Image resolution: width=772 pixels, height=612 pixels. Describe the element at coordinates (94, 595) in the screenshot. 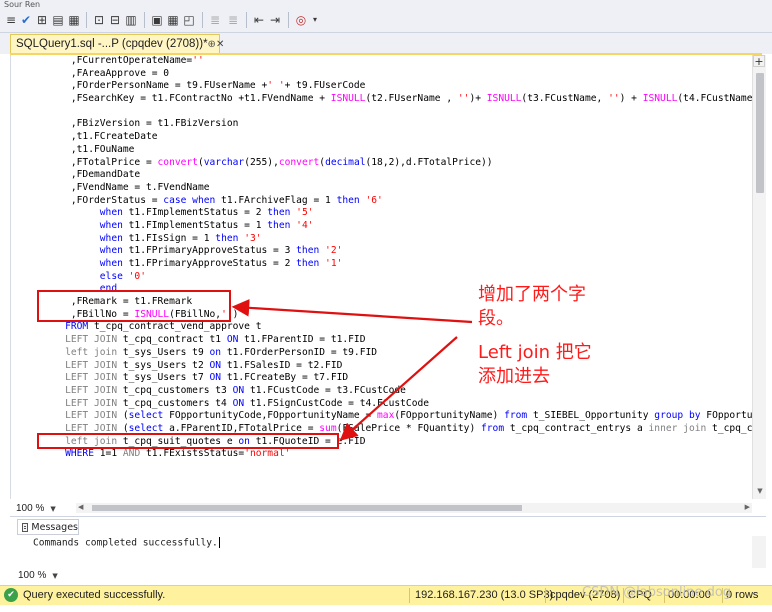

I see `query-status-text: Query executed successfully.` at that location.